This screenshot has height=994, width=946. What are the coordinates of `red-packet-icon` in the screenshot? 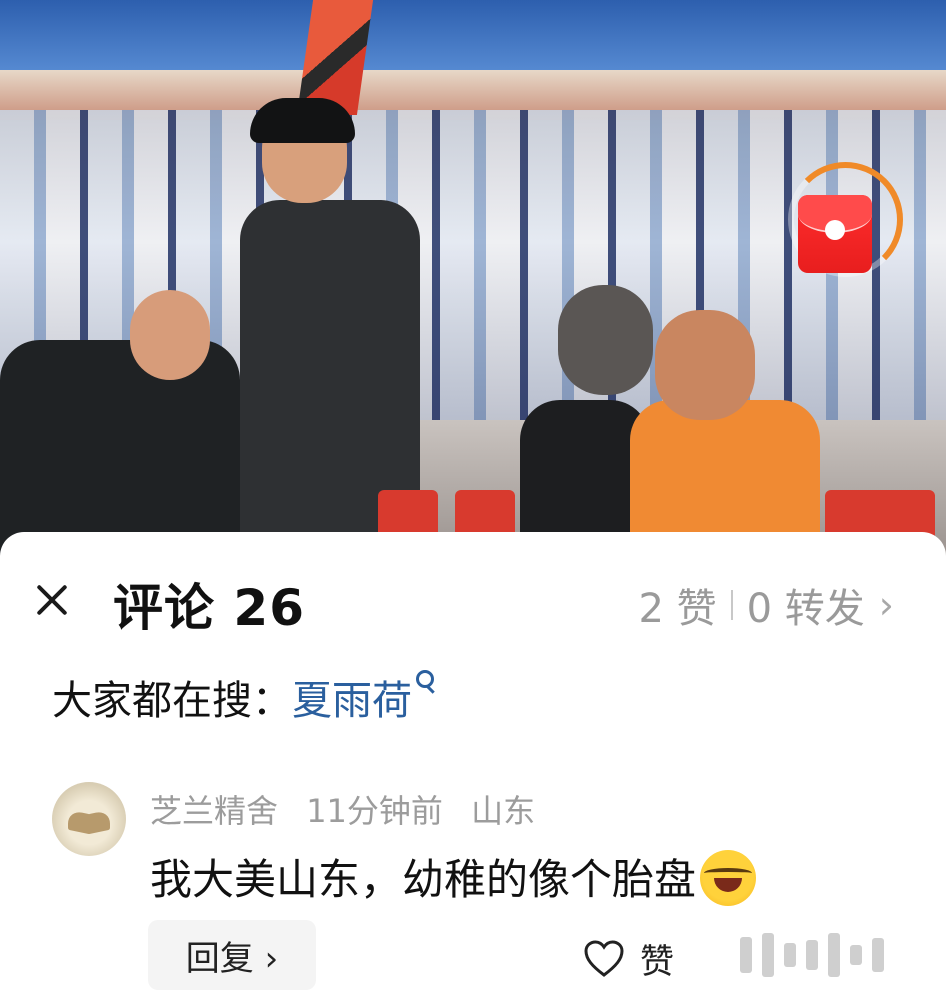 It's located at (835, 234).